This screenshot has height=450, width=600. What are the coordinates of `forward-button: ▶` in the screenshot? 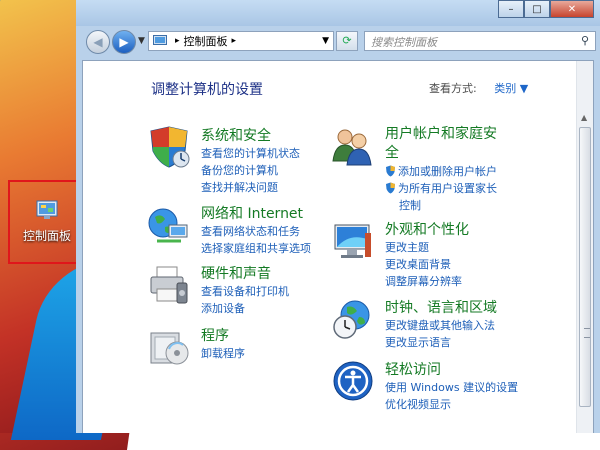 It's located at (124, 42).